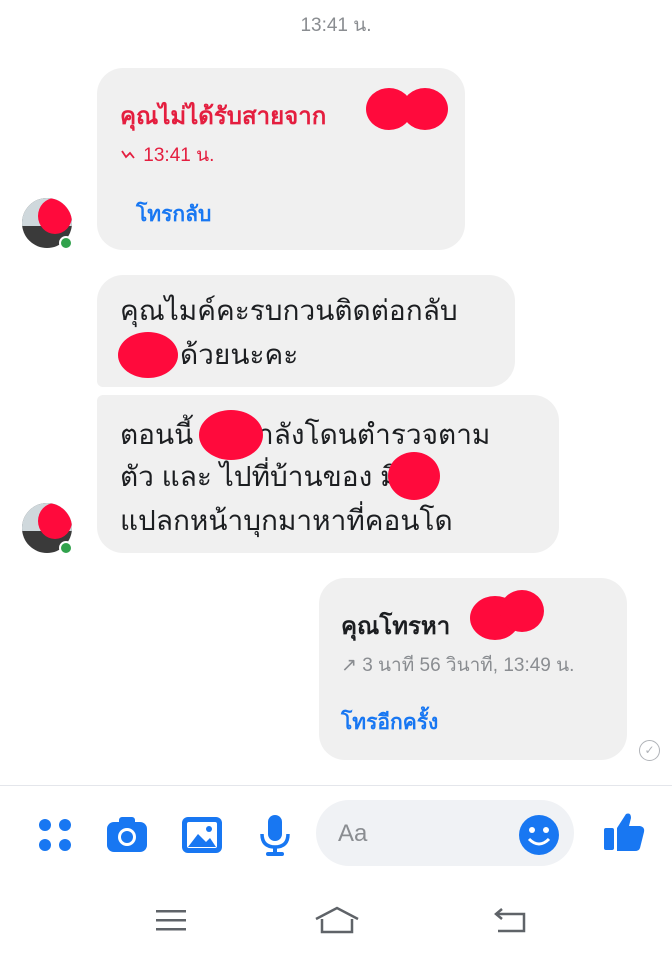 The height and width of the screenshot is (960, 672). What do you see at coordinates (55, 835) in the screenshot?
I see `more-apps-icon` at bounding box center [55, 835].